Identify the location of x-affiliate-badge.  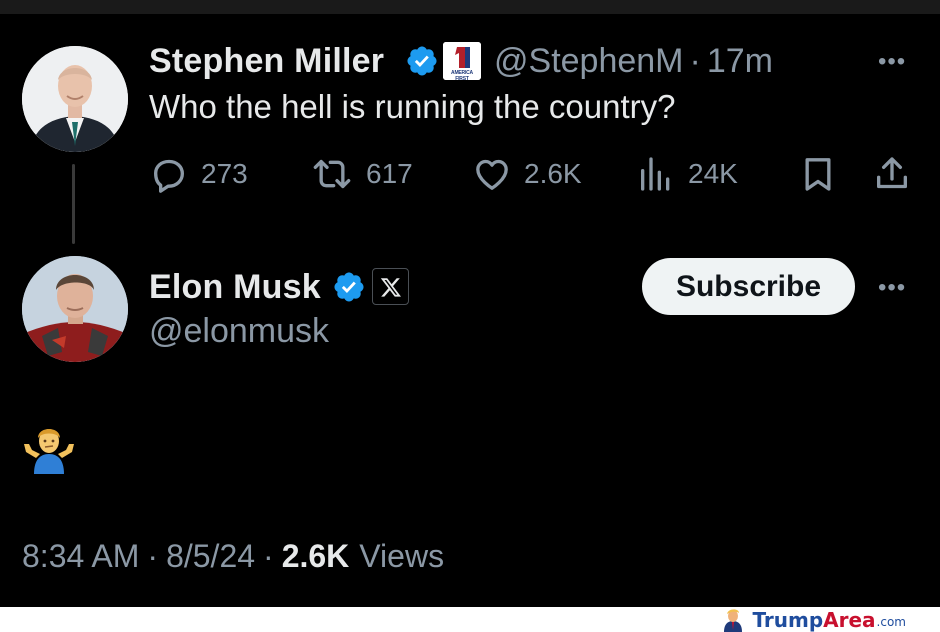
(390, 286).